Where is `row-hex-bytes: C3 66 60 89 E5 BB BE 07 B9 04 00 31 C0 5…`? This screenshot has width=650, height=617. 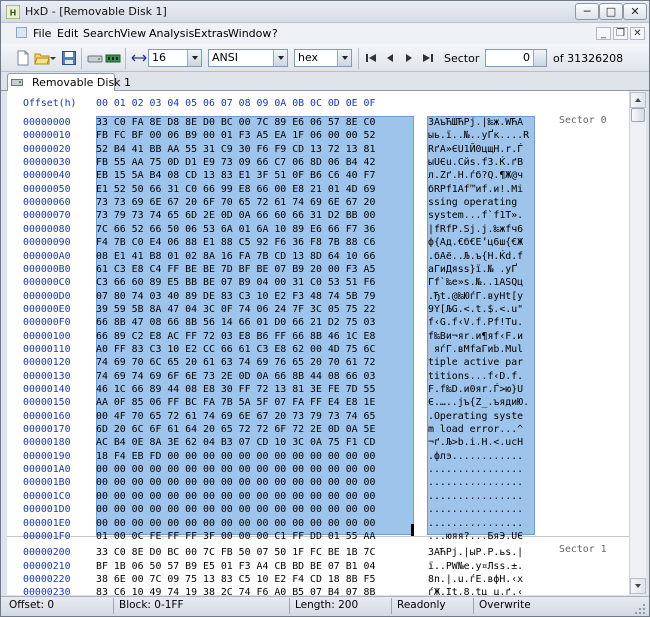 row-hex-bytes: C3 66 60 89 E5 BB BE 07 B9 04 00 31 C0 5… is located at coordinates (235, 282).